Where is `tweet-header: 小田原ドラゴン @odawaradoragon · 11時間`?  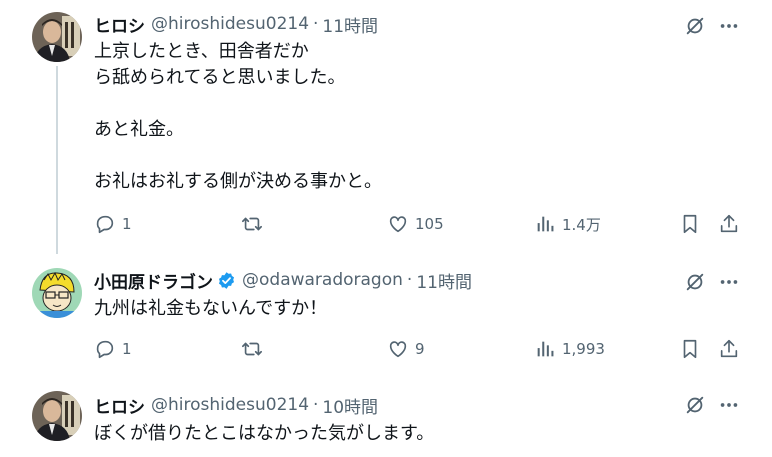 tweet-header: 小田原ドラゴン @odawaradoragon · 11時間 is located at coordinates (283, 280).